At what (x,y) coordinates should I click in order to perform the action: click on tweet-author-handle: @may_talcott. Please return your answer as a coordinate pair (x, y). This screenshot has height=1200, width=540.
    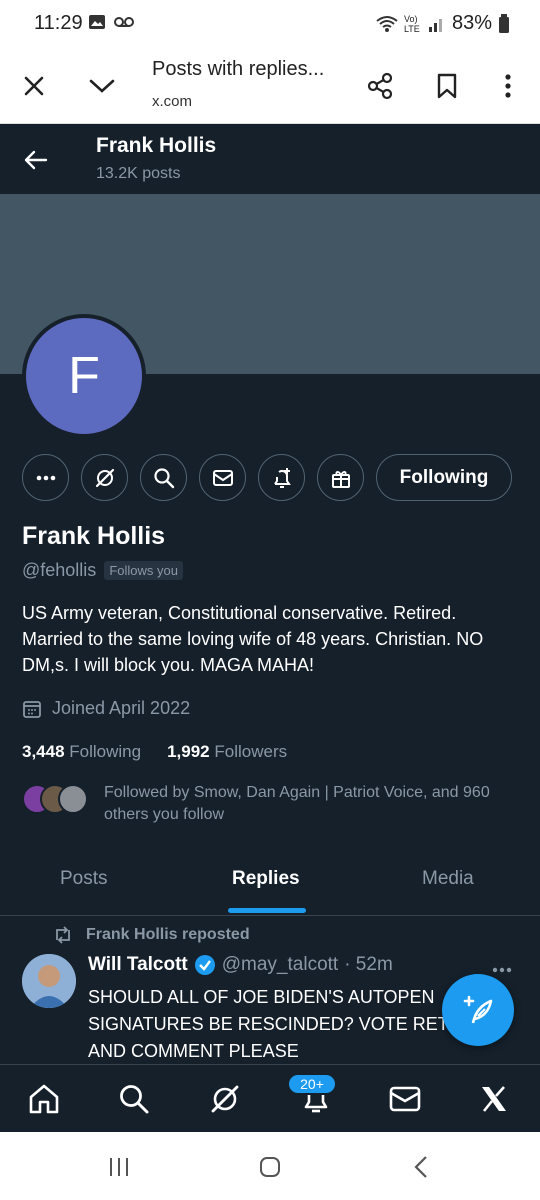
    Looking at the image, I should click on (280, 965).